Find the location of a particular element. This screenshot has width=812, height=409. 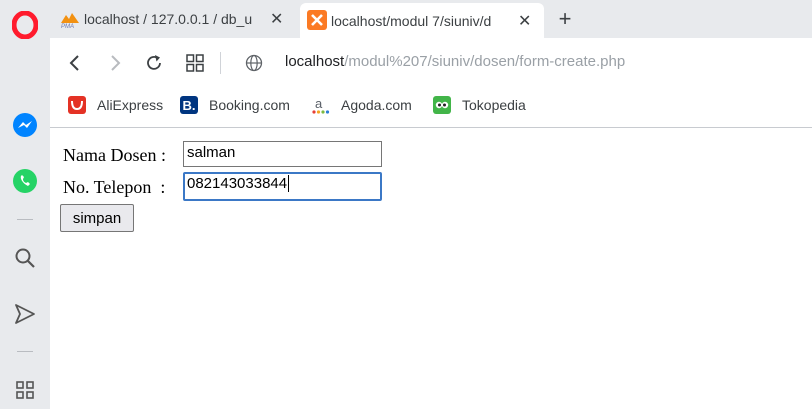

new-tab-button: + is located at coordinates (565, 19).